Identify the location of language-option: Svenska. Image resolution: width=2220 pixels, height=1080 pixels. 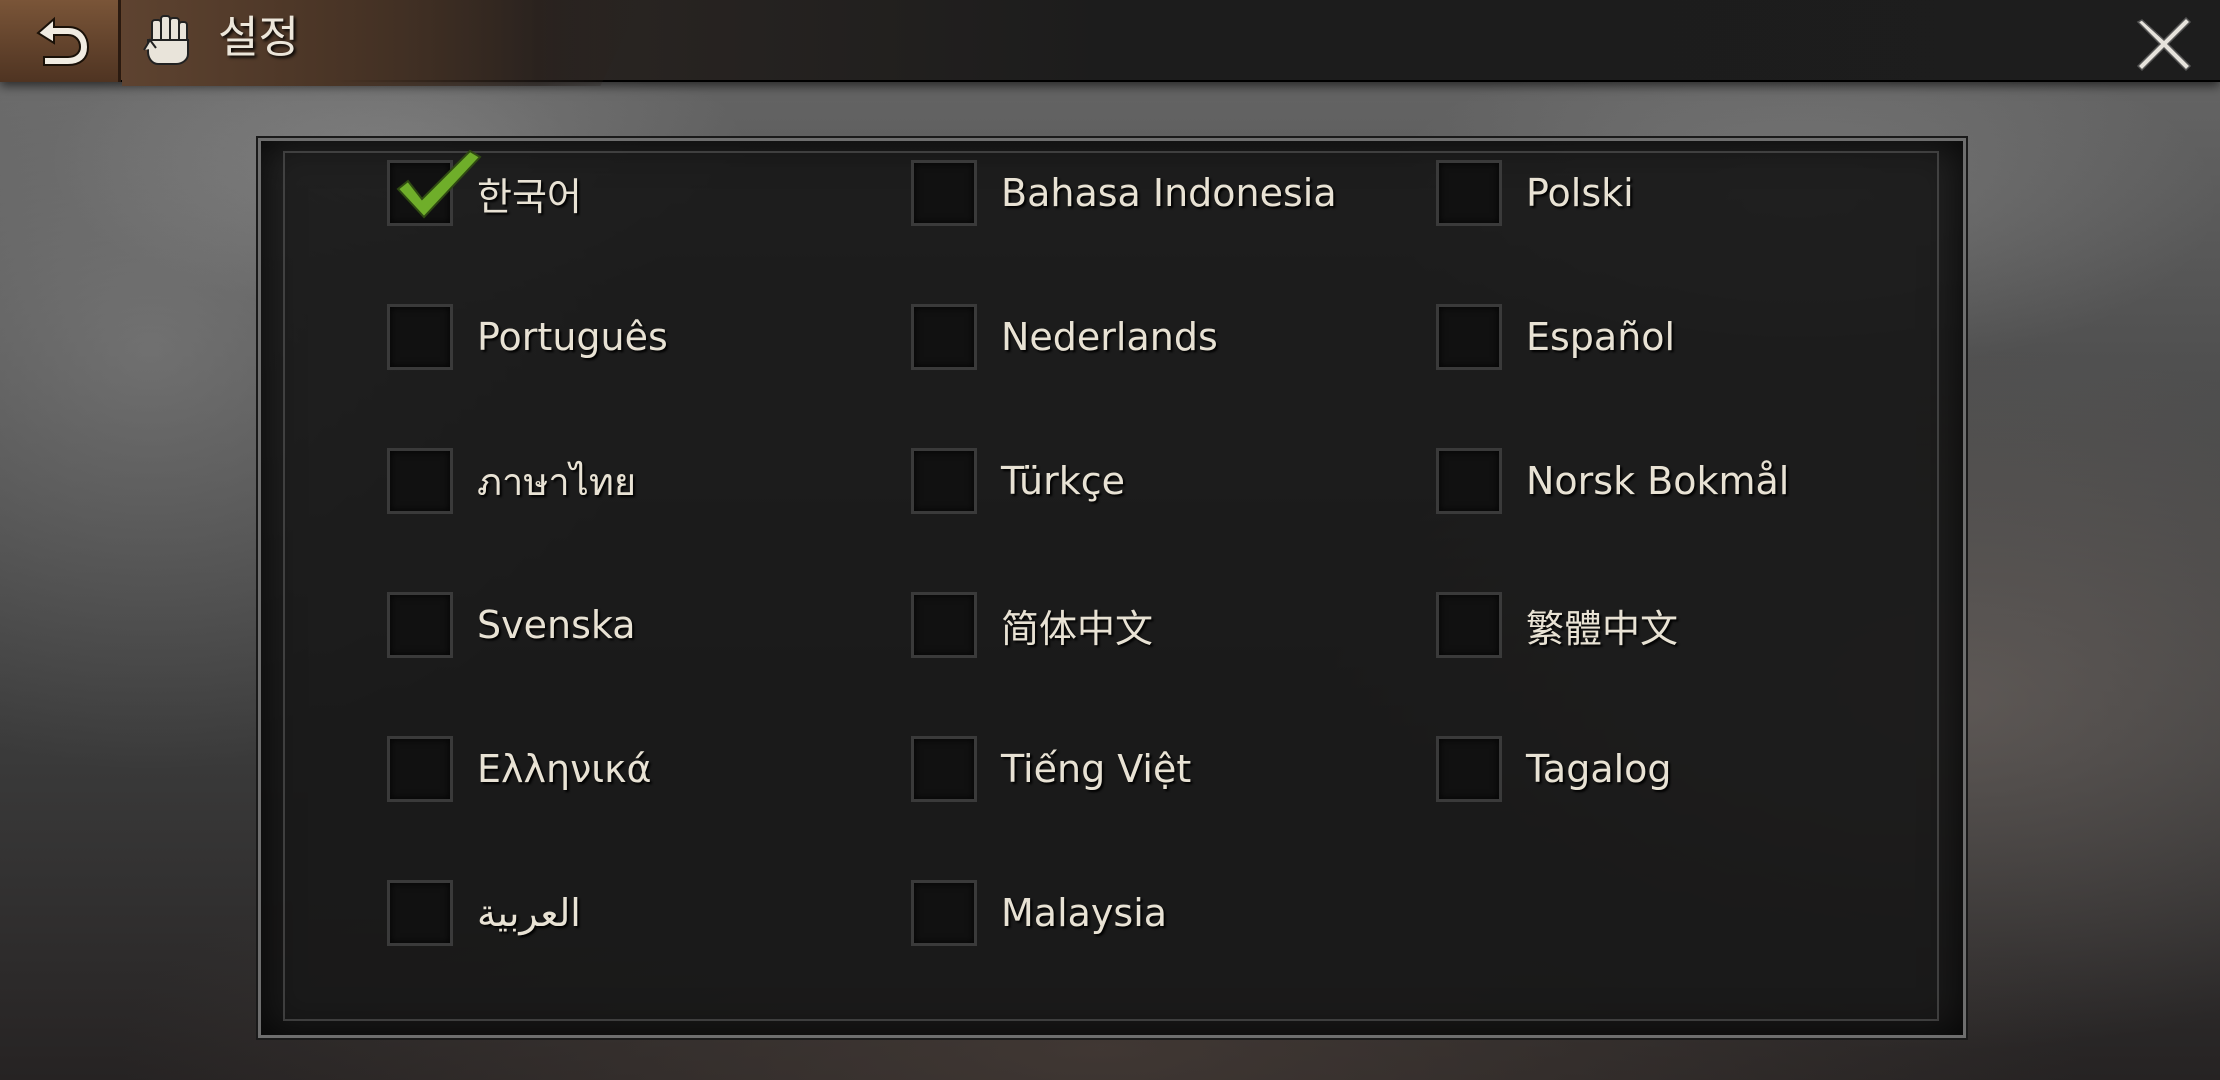
(511, 625).